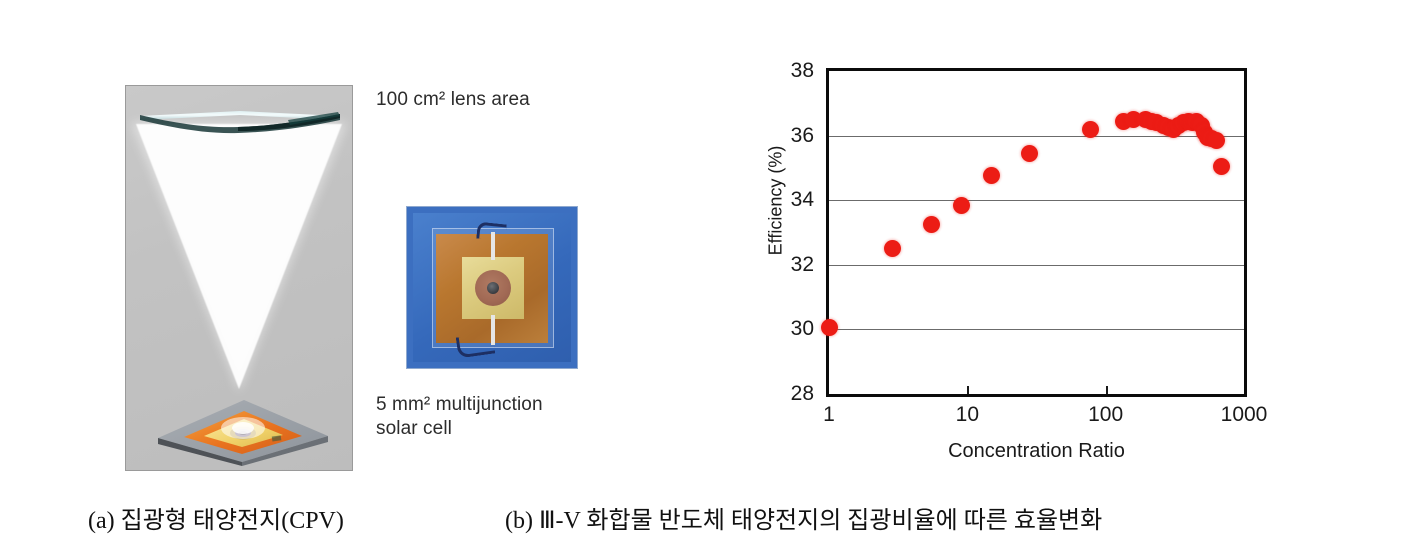  I want to click on x-tick-label: 100, so click(1106, 414).